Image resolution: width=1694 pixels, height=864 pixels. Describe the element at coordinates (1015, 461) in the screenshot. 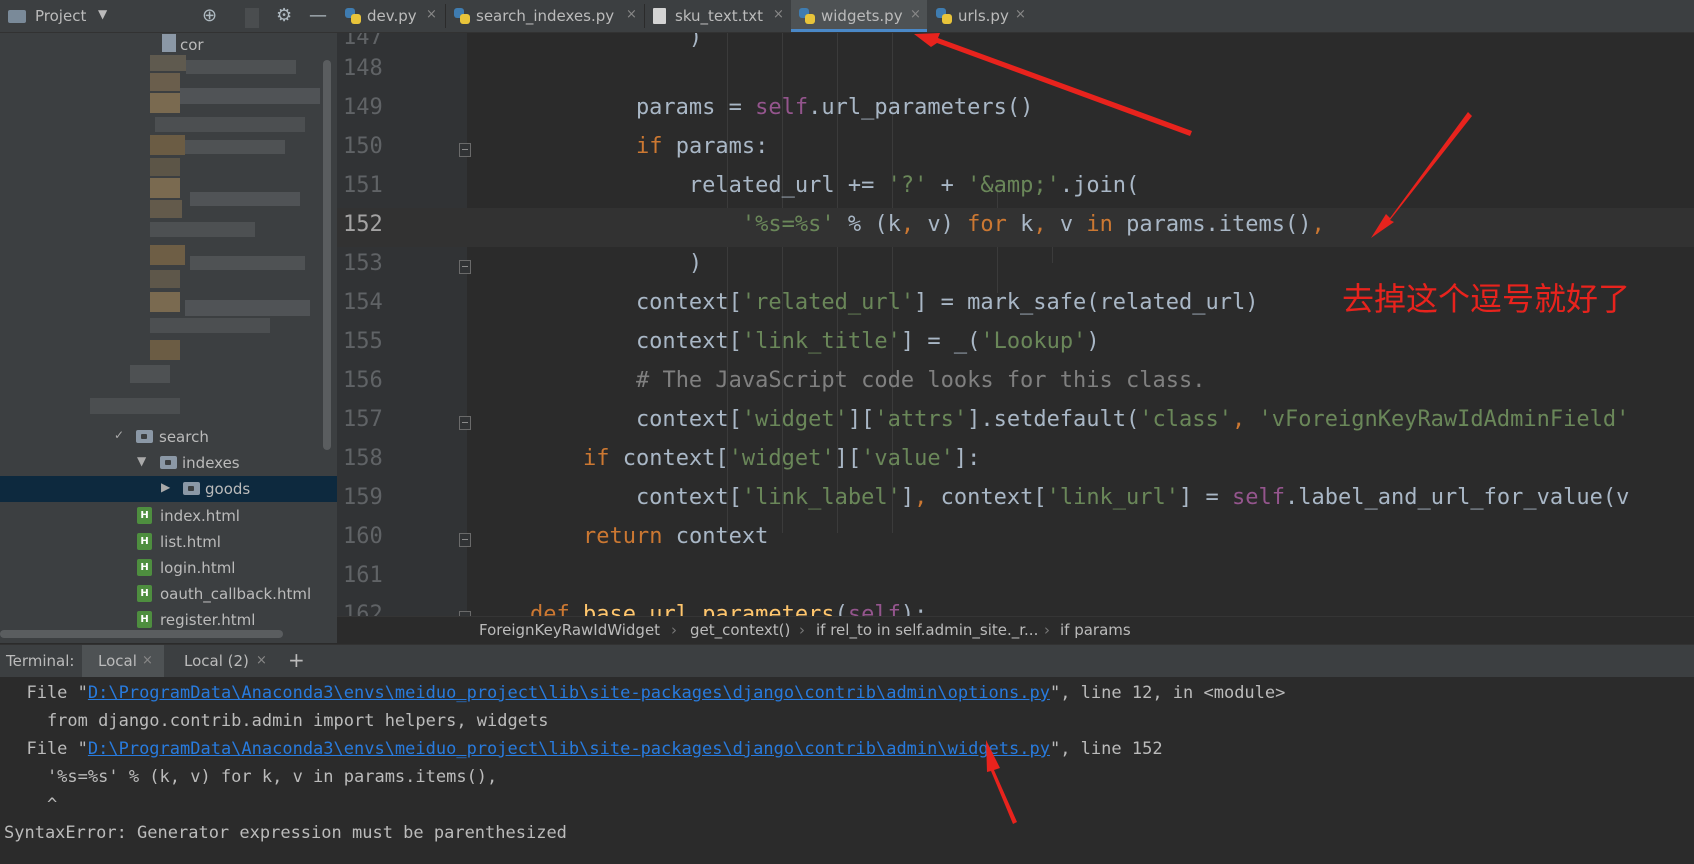

I see `code-line: 158 if context['widget']['value']:` at that location.